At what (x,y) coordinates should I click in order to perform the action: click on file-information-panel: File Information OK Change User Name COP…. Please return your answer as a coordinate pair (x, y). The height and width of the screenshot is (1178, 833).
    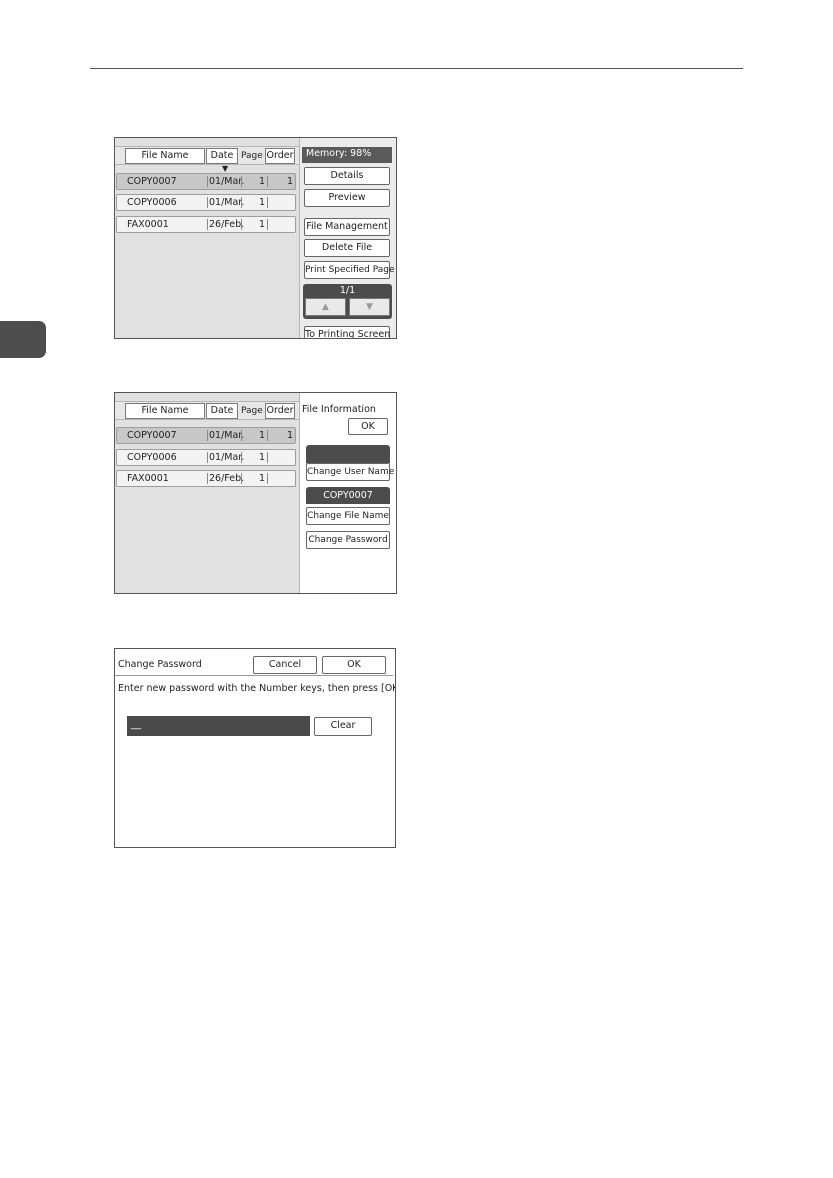
    Looking at the image, I should click on (347, 493).